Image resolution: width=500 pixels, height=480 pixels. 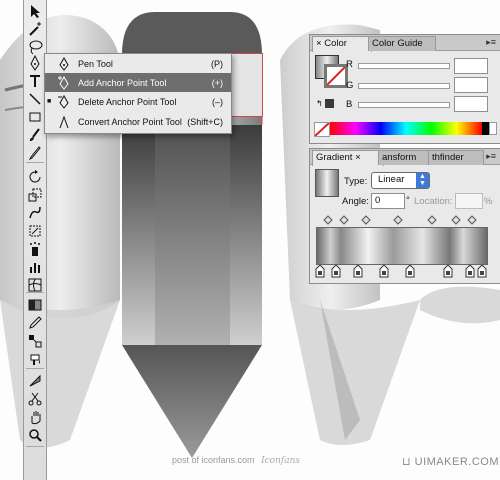 What do you see at coordinates (471, 66) in the screenshot?
I see `red-value-field` at bounding box center [471, 66].